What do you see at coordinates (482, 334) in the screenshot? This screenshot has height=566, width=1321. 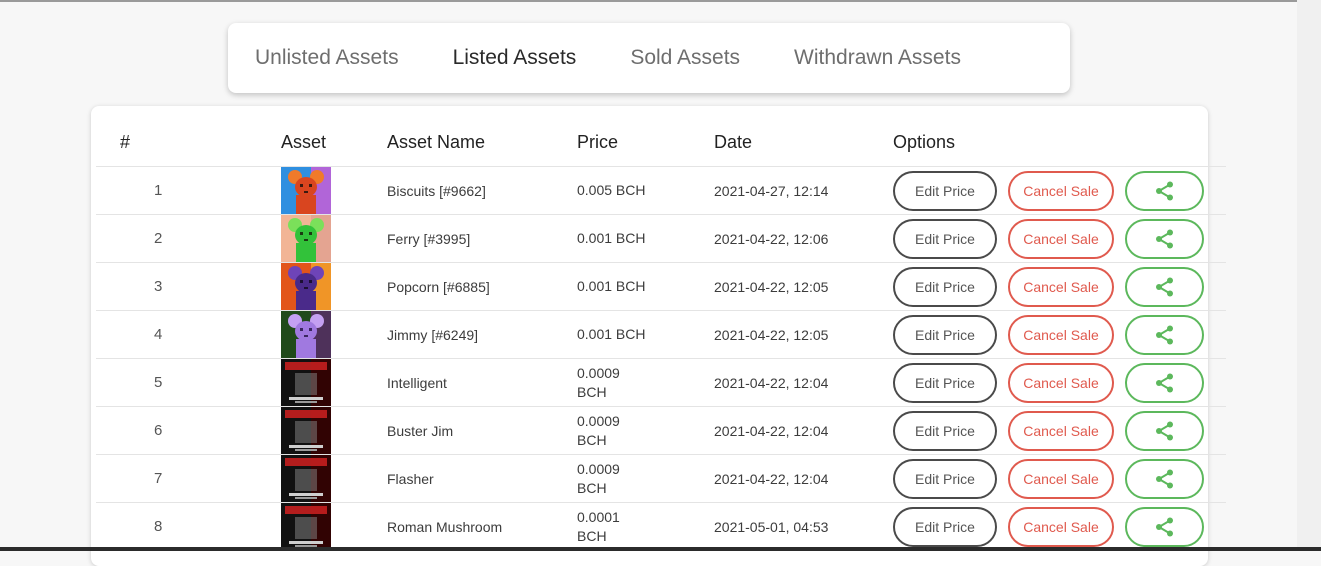 I see `asset-name: Jimmy [#6249]` at bounding box center [482, 334].